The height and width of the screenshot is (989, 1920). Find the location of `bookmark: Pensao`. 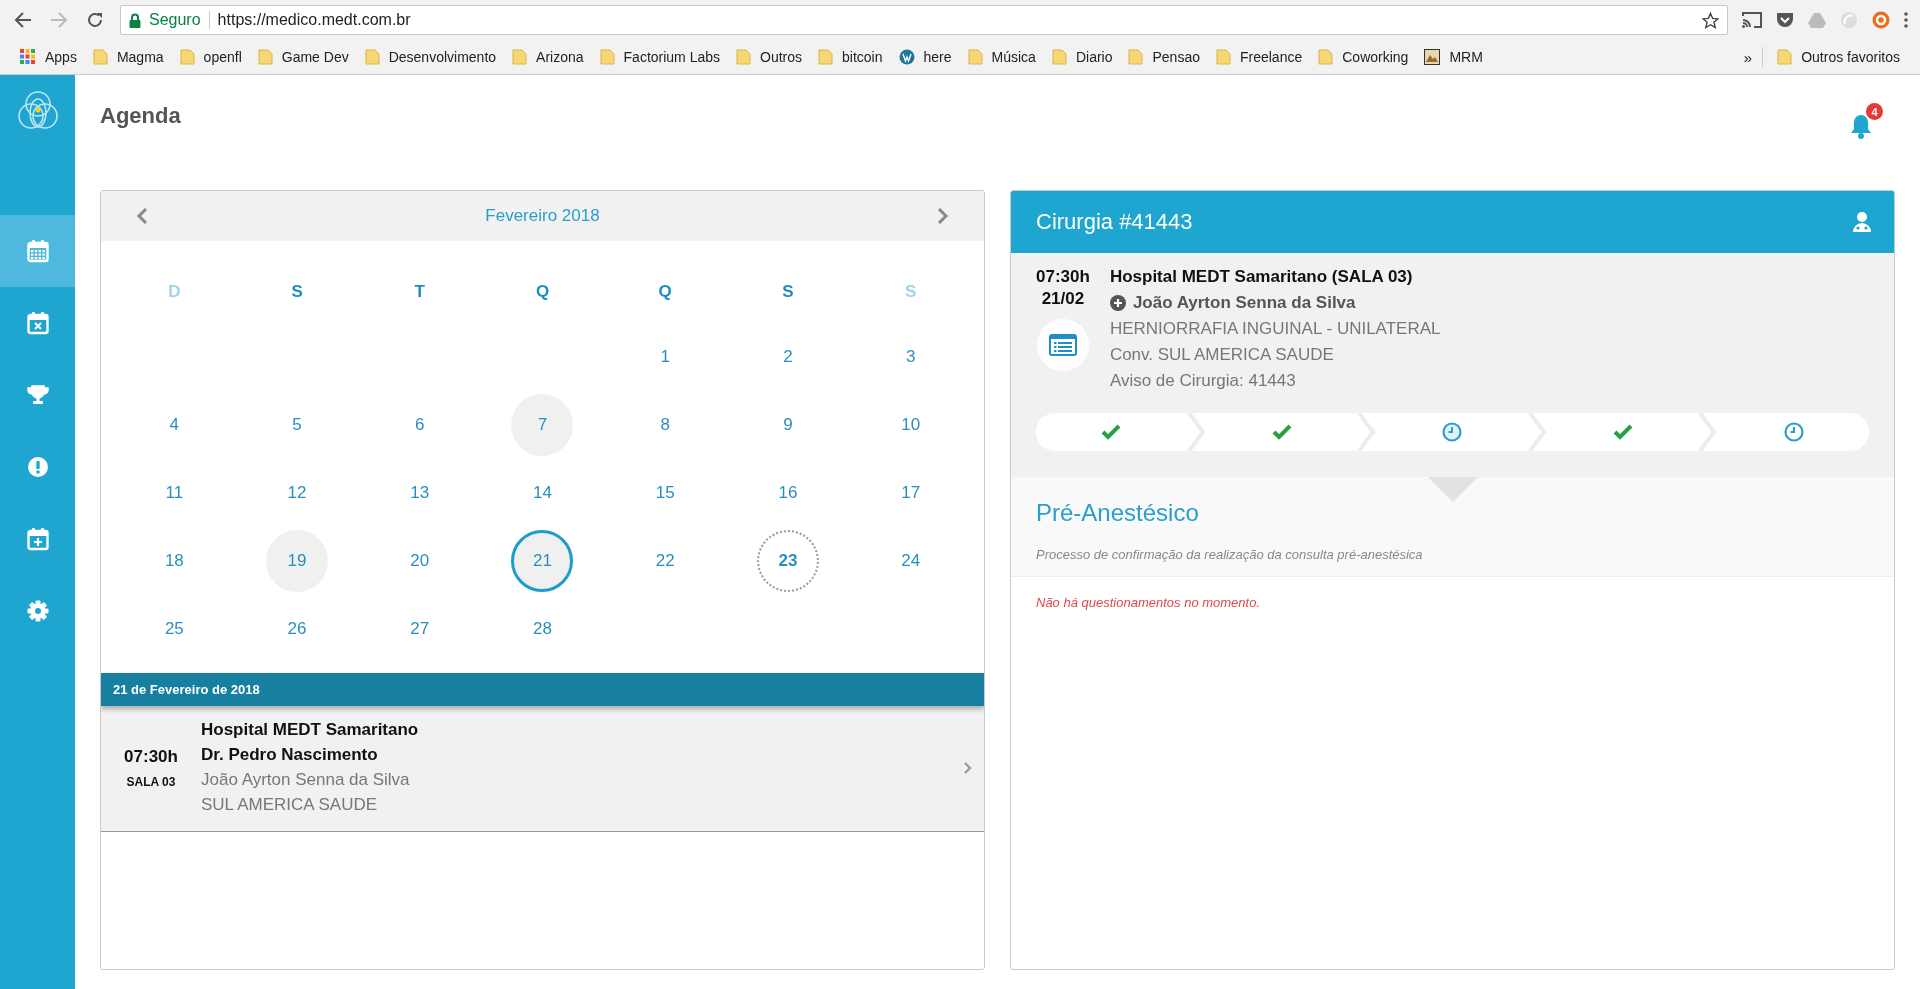

bookmark: Pensao is located at coordinates (1164, 57).